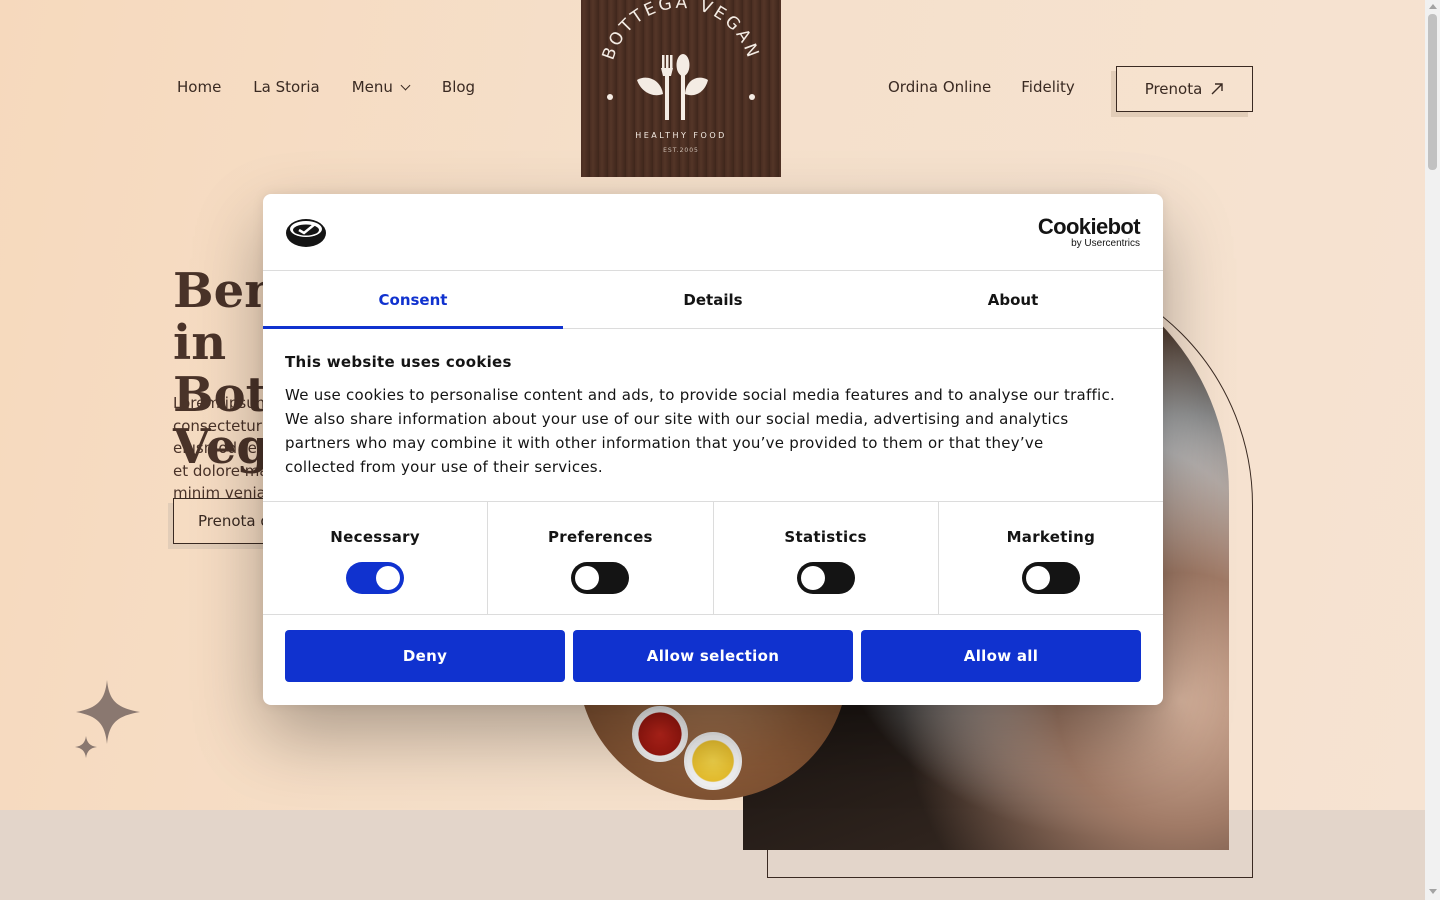  What do you see at coordinates (660, 734) in the screenshot?
I see `sauce-bowl-image` at bounding box center [660, 734].